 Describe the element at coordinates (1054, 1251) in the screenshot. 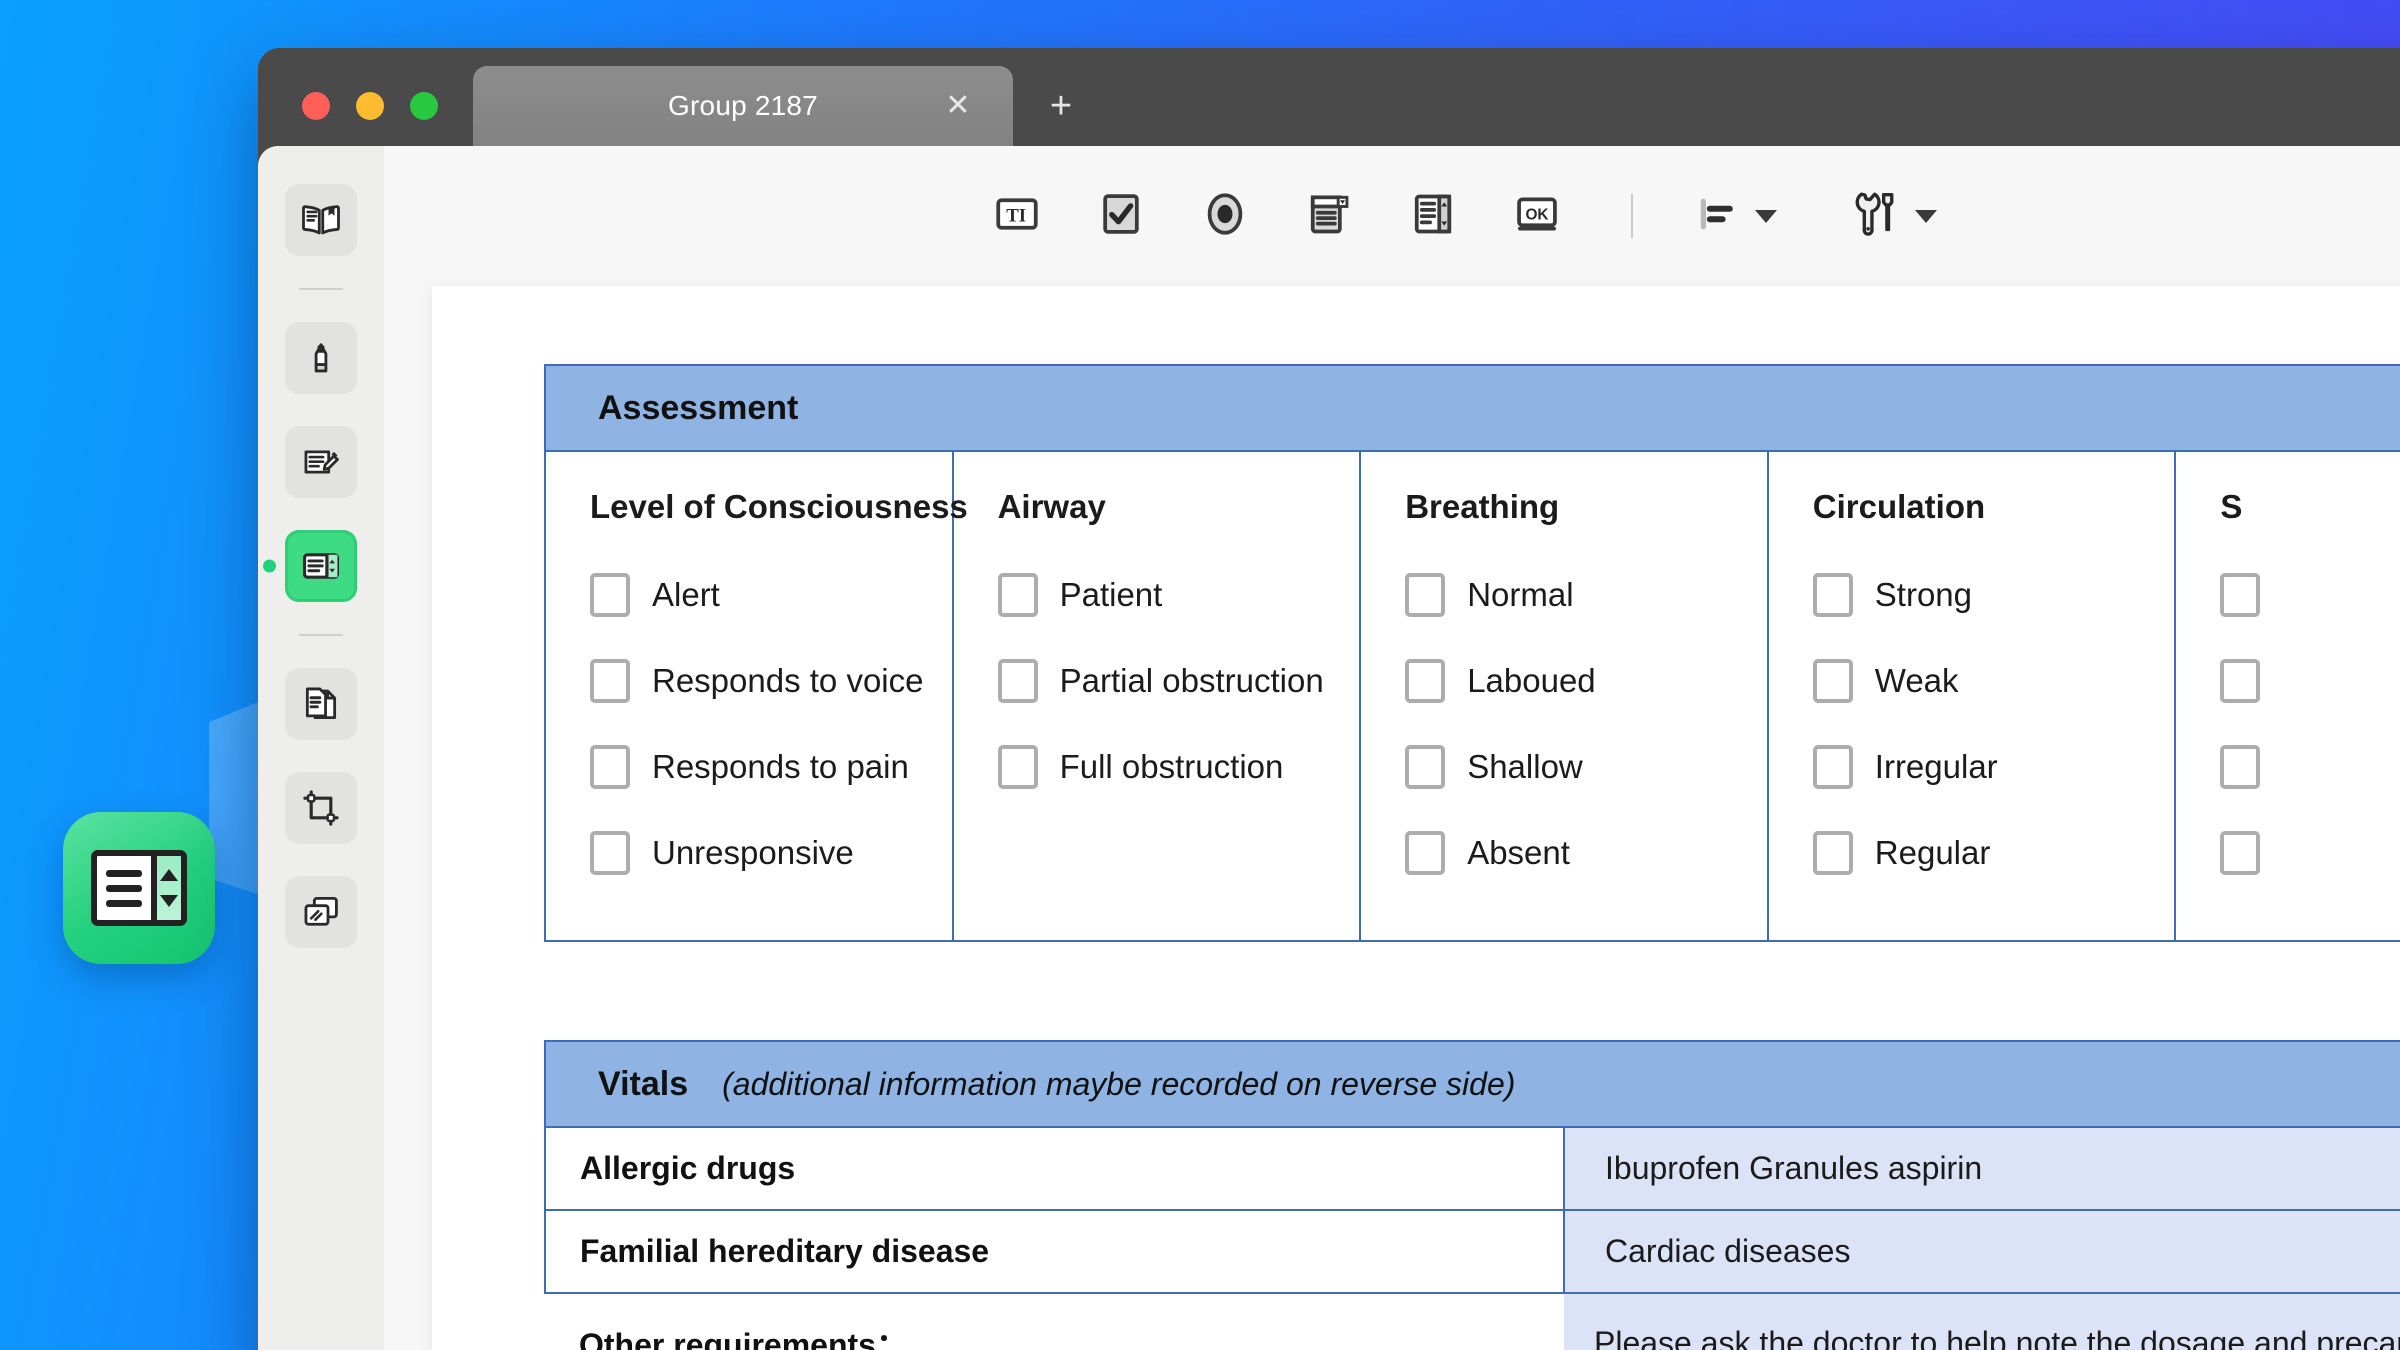

I see `vitals-row-label: Familial hereditary disease` at that location.